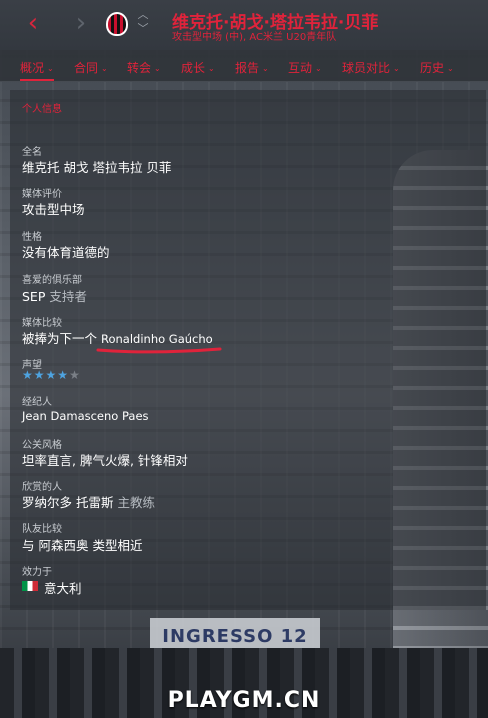 The image size is (488, 718). I want to click on media-rating-value: 攻击型中场, so click(53, 209).